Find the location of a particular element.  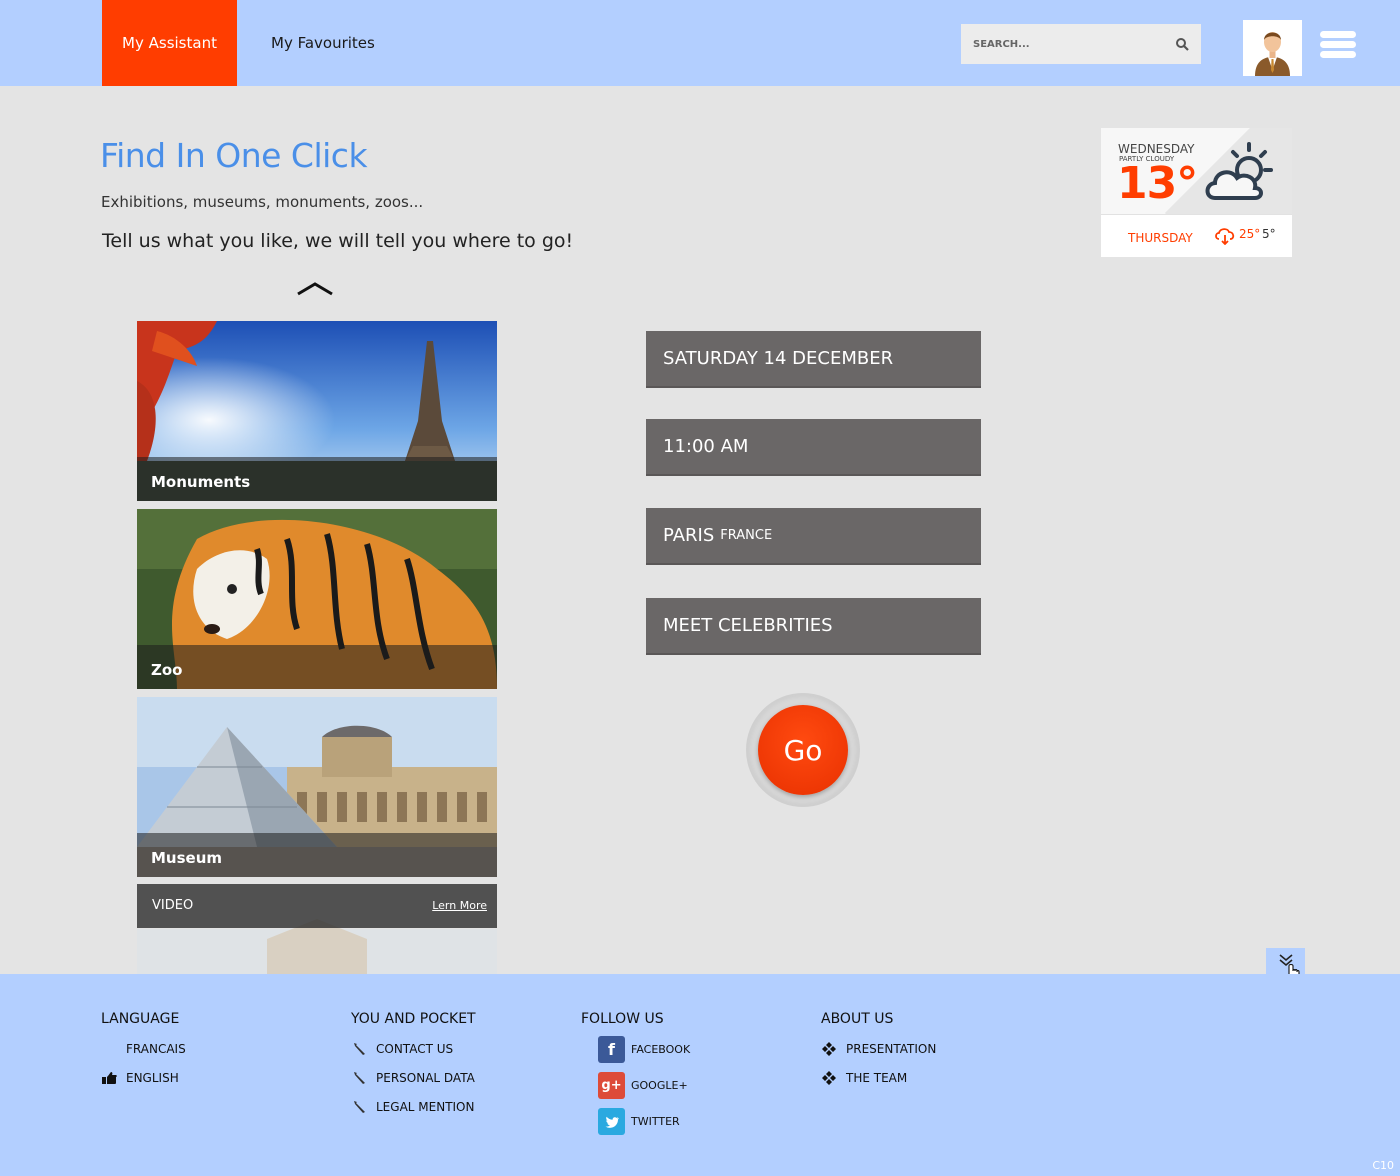

card-caption-bar is located at coordinates (317, 667).